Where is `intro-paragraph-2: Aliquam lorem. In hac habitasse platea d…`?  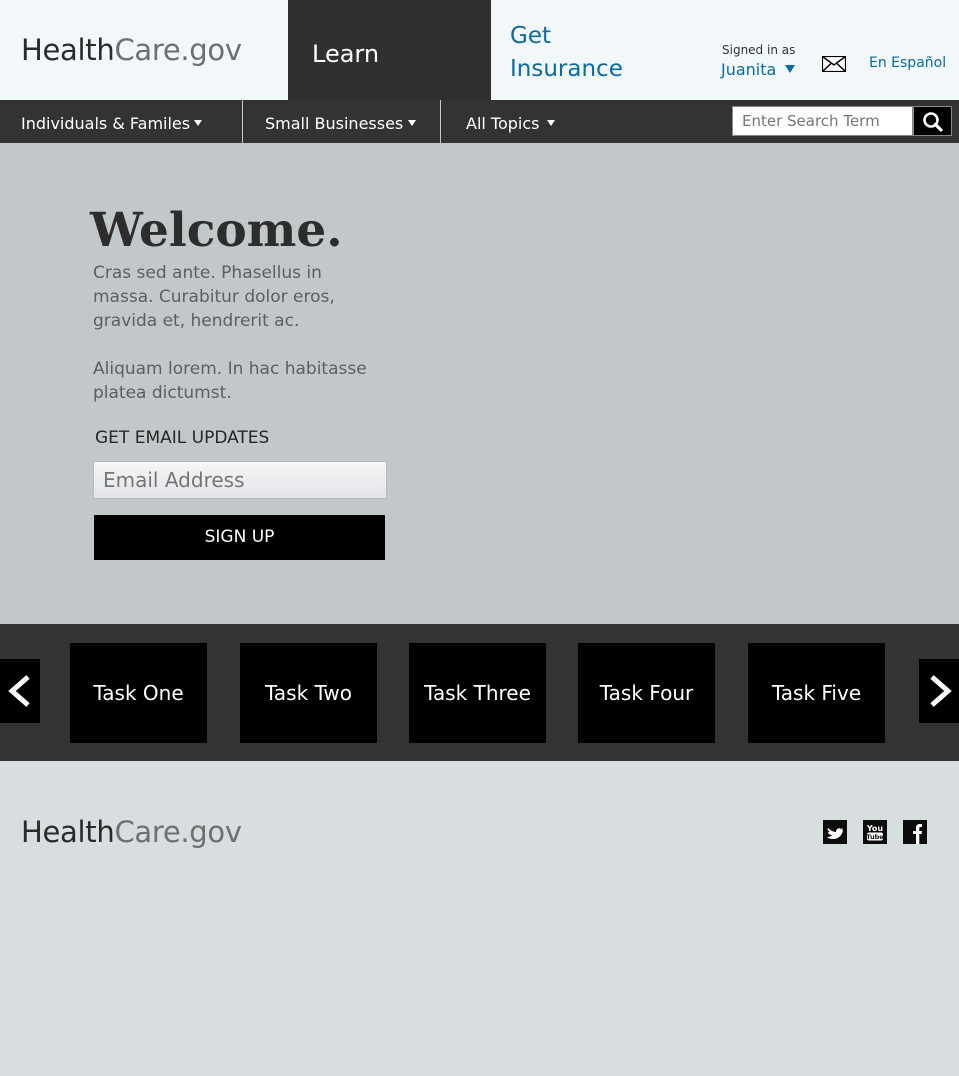 intro-paragraph-2: Aliquam lorem. In hac habitasse platea d… is located at coordinates (230, 381).